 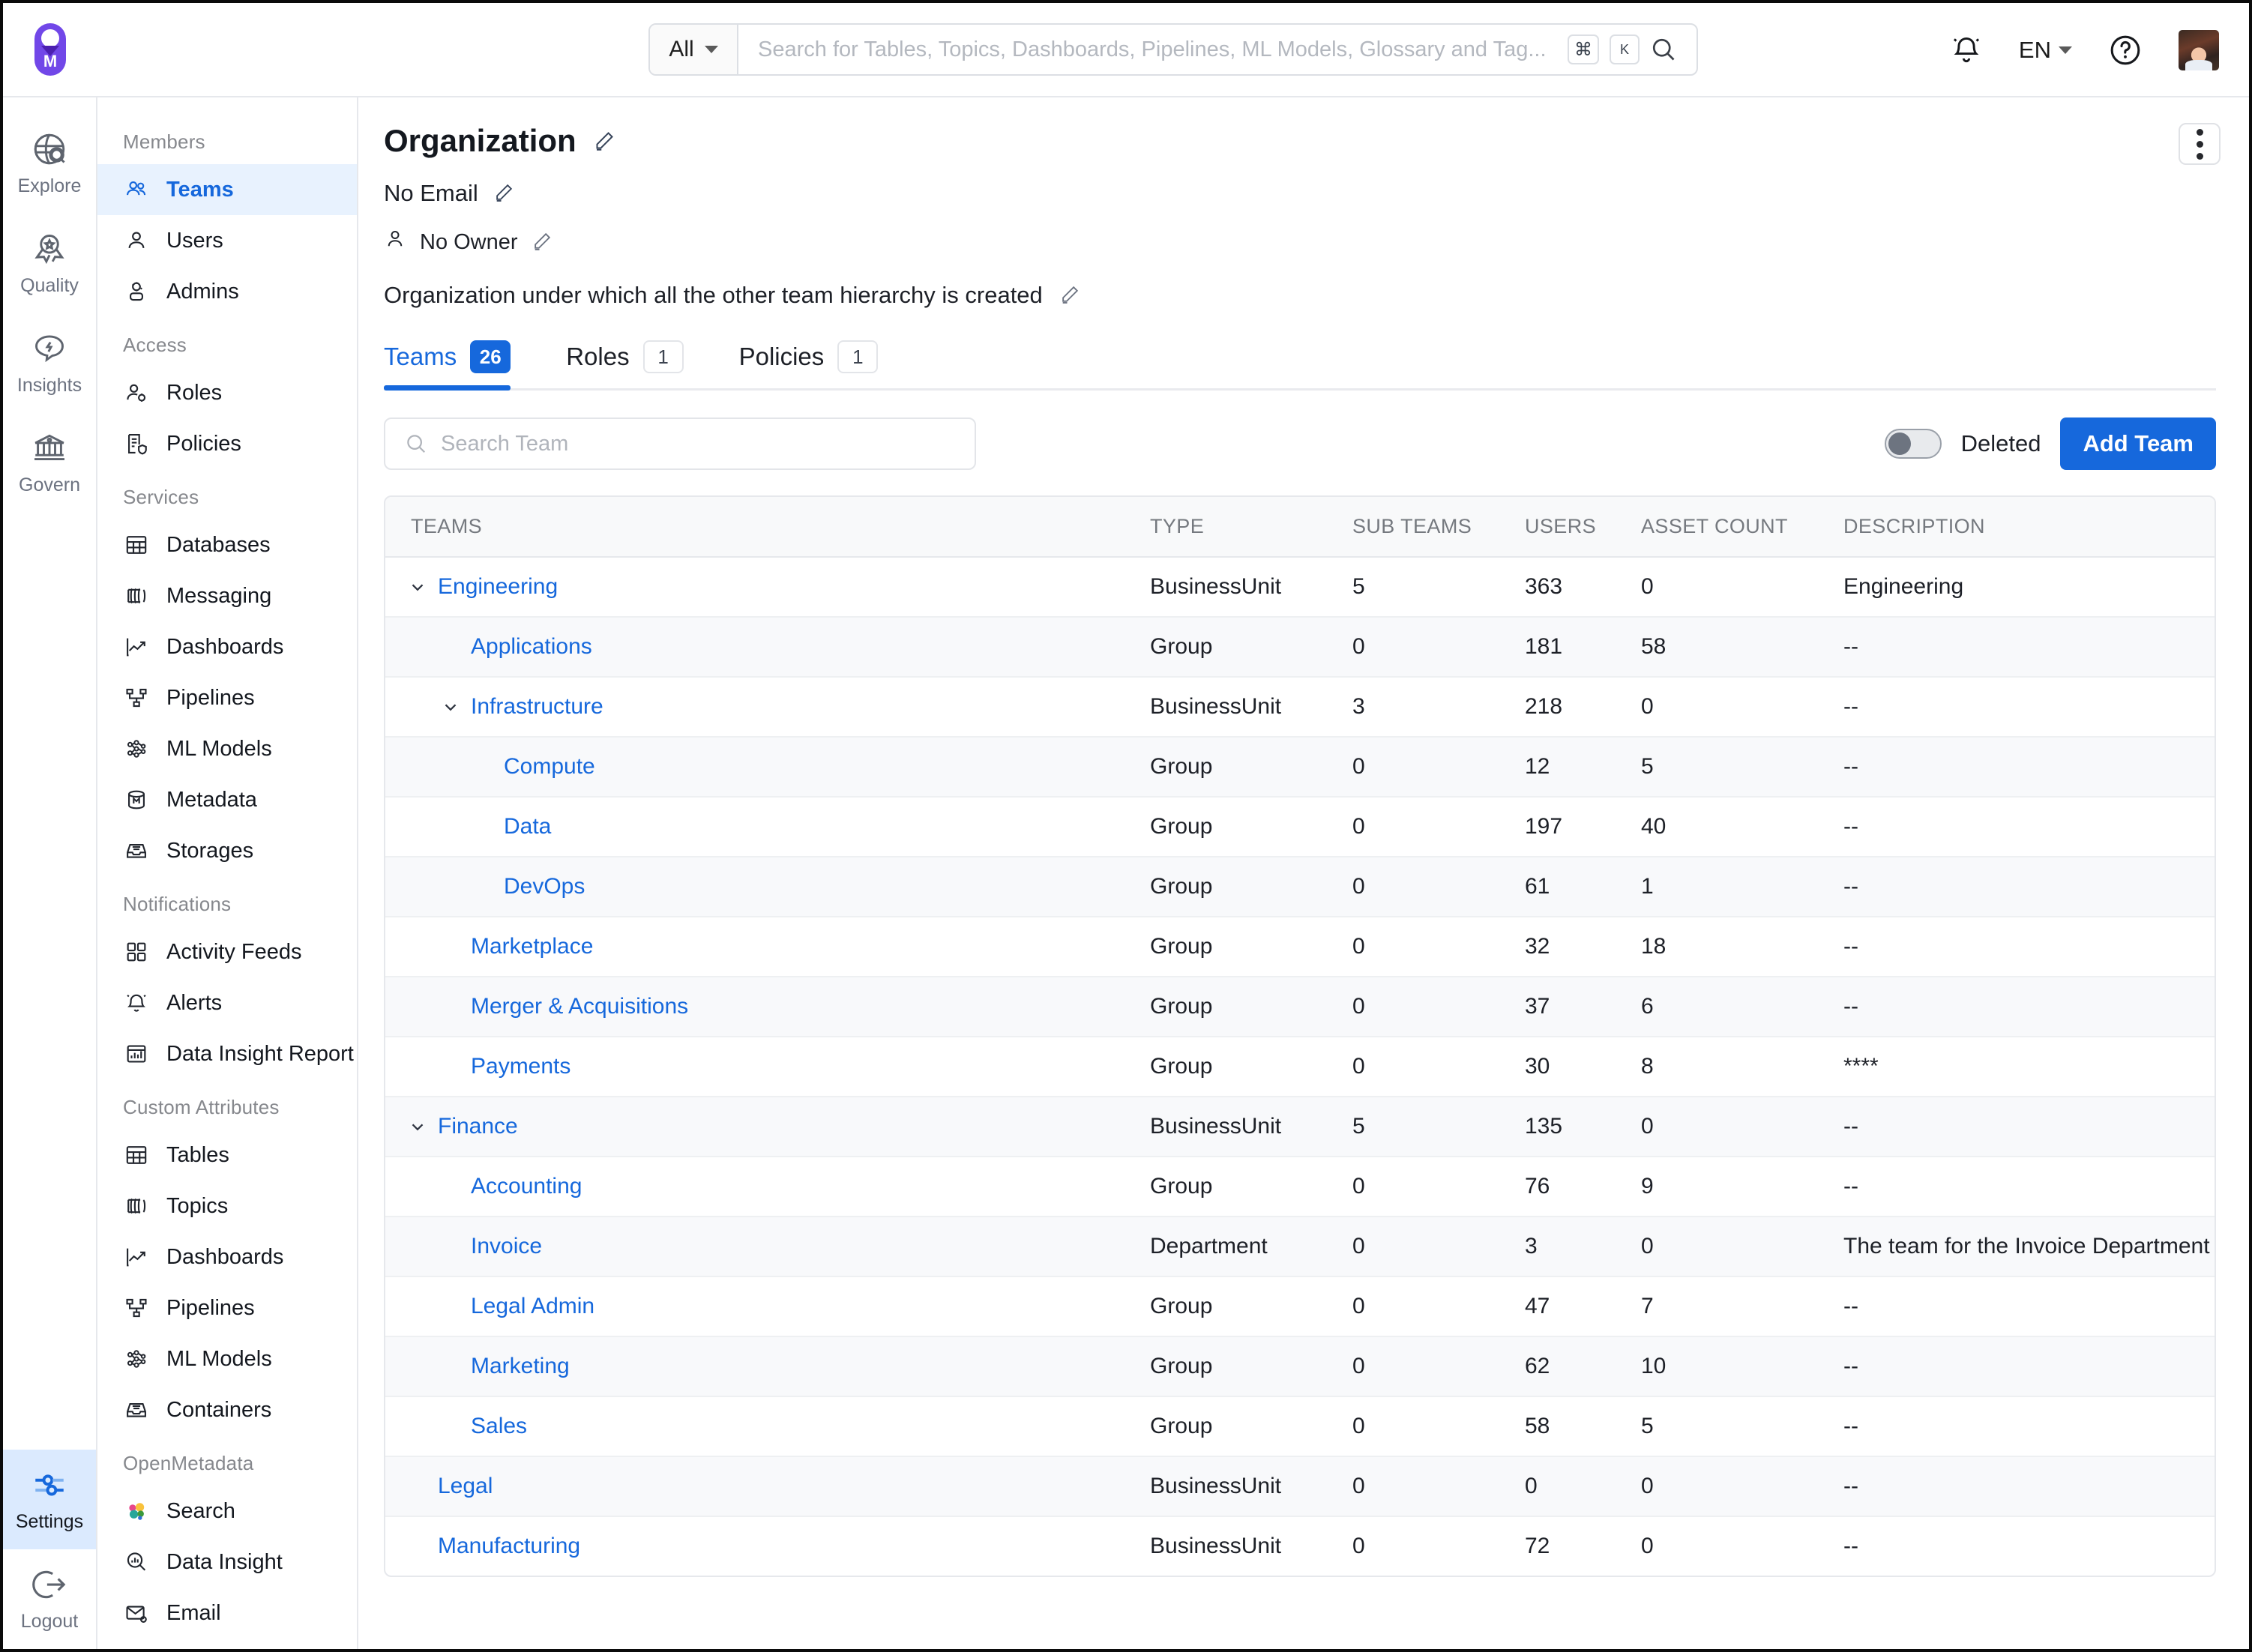 What do you see at coordinates (526, 1186) in the screenshot?
I see `team-link: Accounting` at bounding box center [526, 1186].